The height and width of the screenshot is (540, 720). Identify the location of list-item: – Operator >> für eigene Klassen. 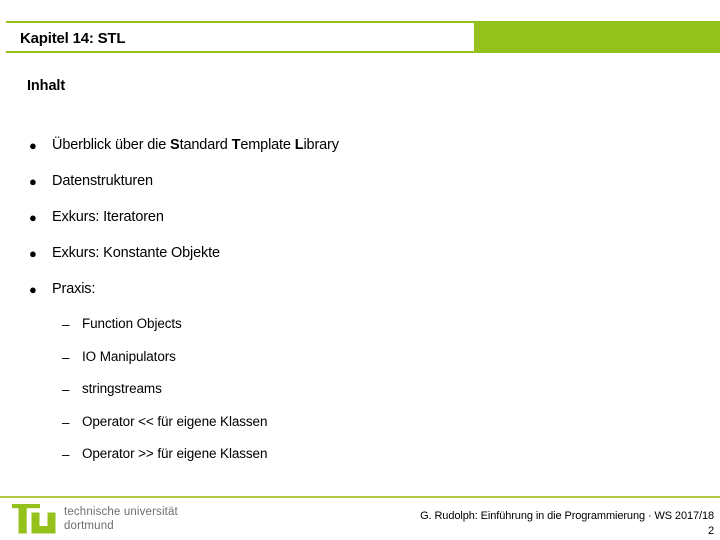
(360, 461).